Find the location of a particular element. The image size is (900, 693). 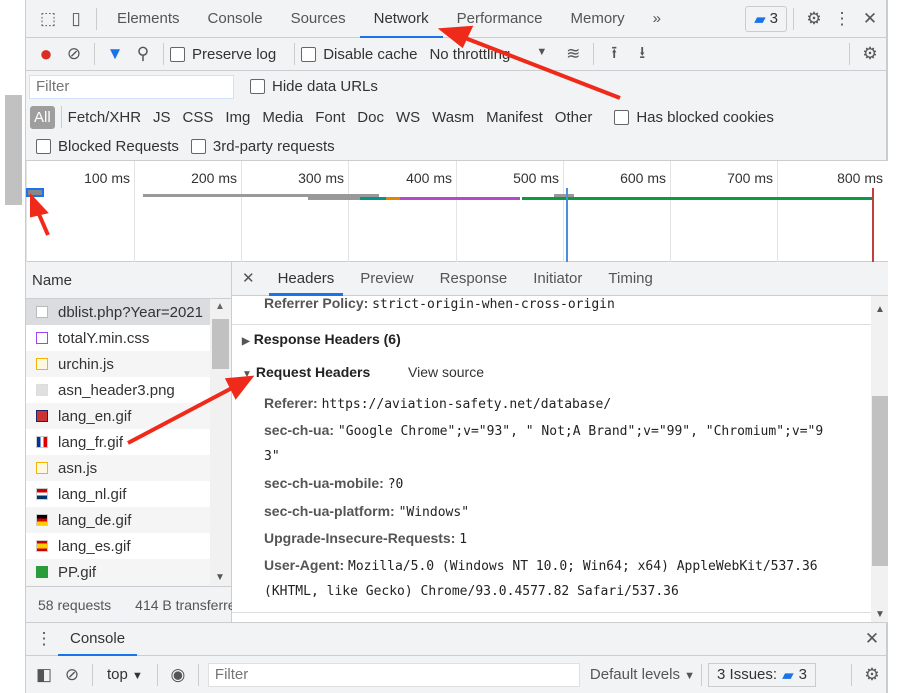

annotation-arrow-timeline is located at coordinates (43, 223).